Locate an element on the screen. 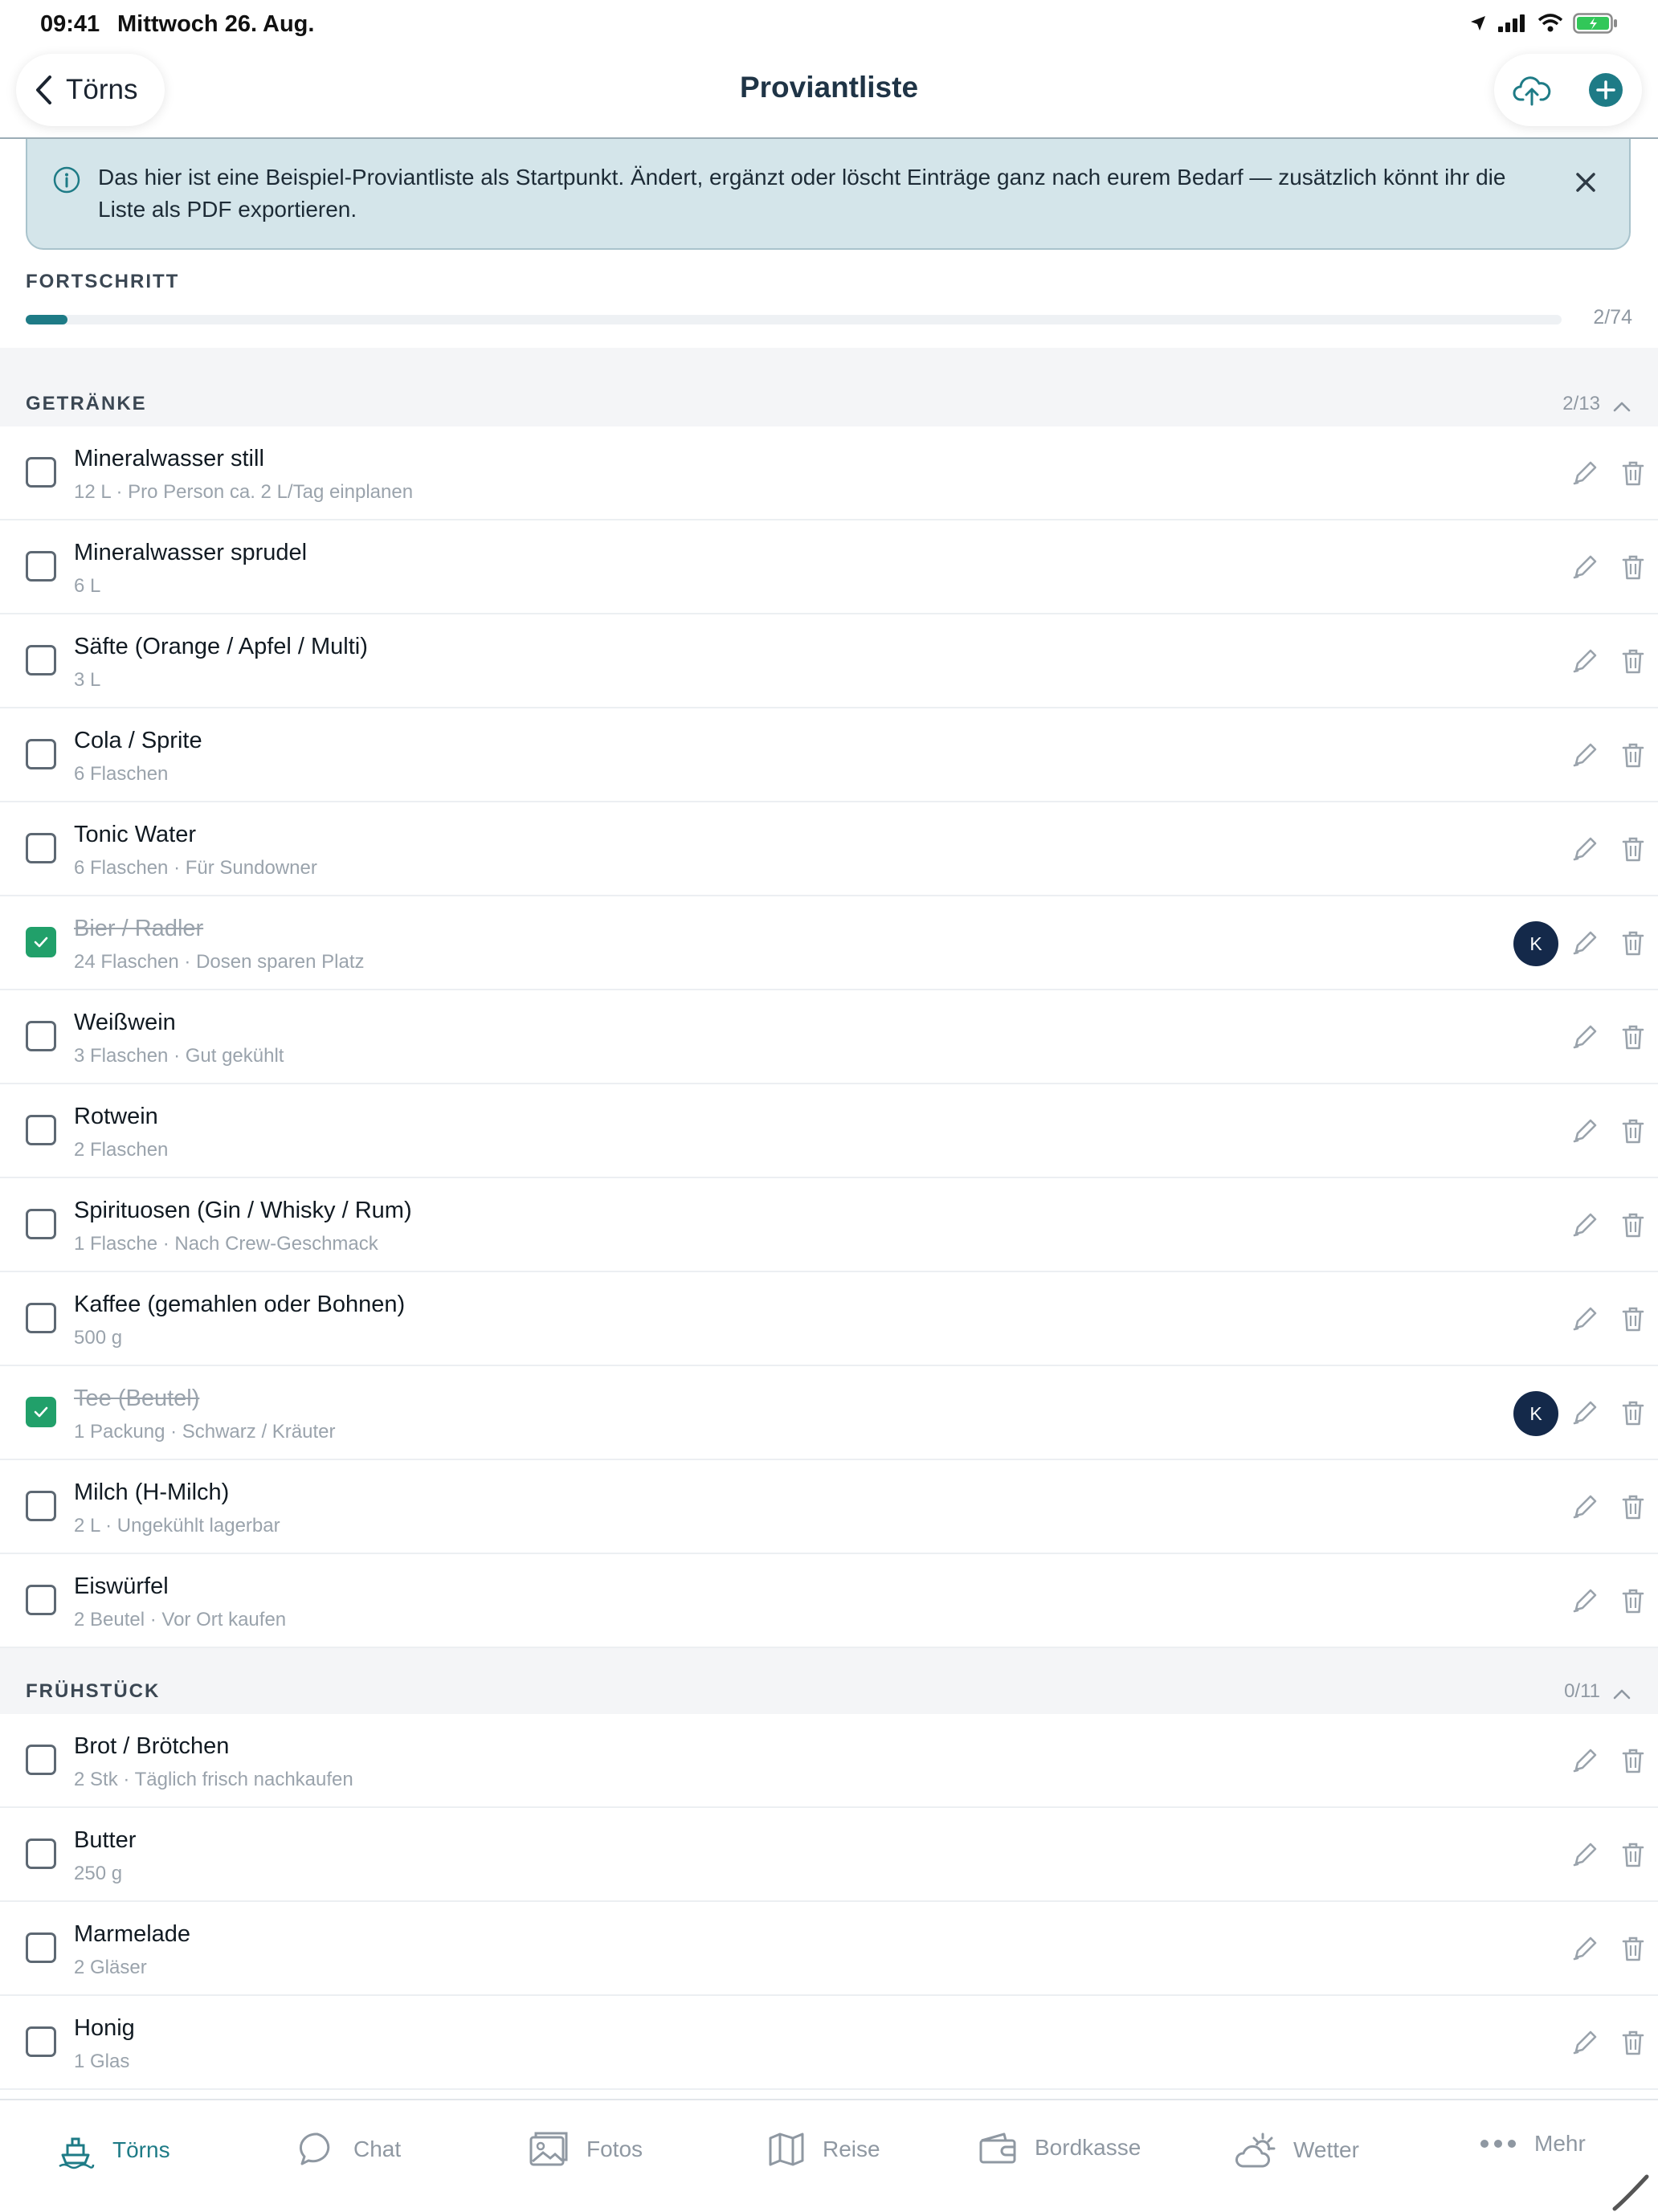 Image resolution: width=1658 pixels, height=2212 pixels. item-details: 3 Flaschen · Gut gekühlt is located at coordinates (179, 1056).